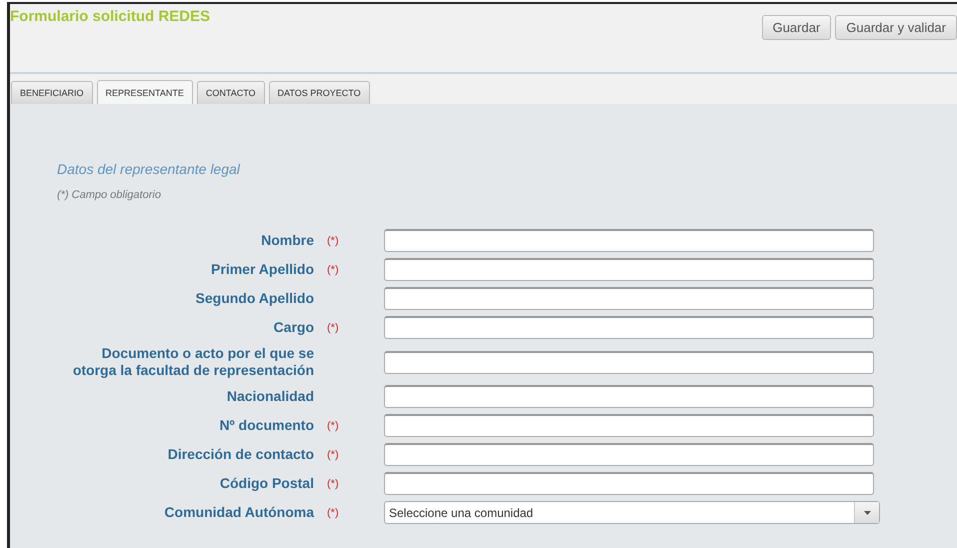 This screenshot has width=957, height=548. Describe the element at coordinates (239, 512) in the screenshot. I see `field-label: Comunidad Autónoma` at that location.